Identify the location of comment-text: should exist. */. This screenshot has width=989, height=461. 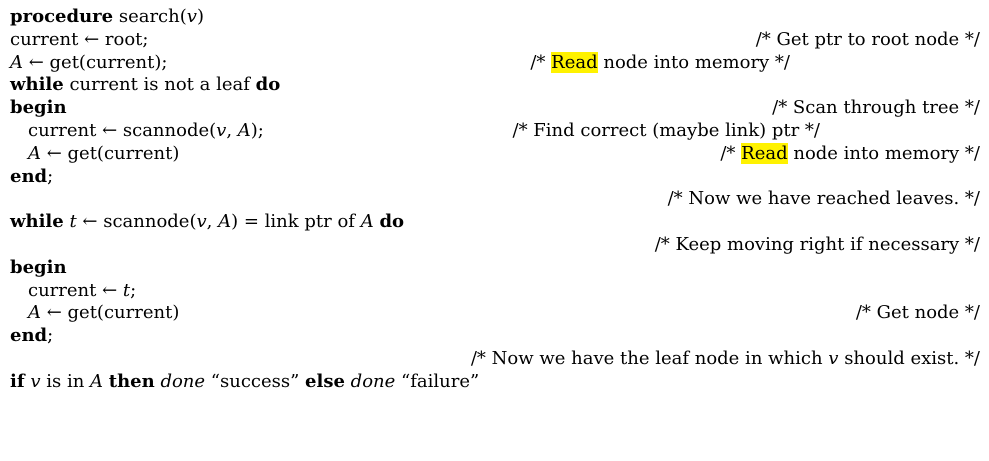
(909, 358).